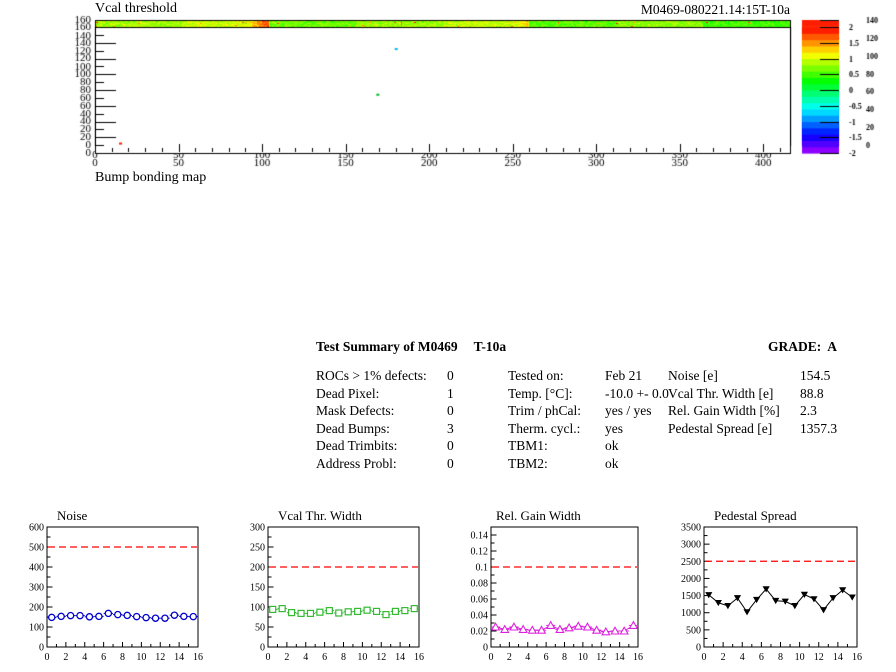 The height and width of the screenshot is (672, 896). Describe the element at coordinates (480, 632) in the screenshot. I see `svg-text: 0.02` at that location.